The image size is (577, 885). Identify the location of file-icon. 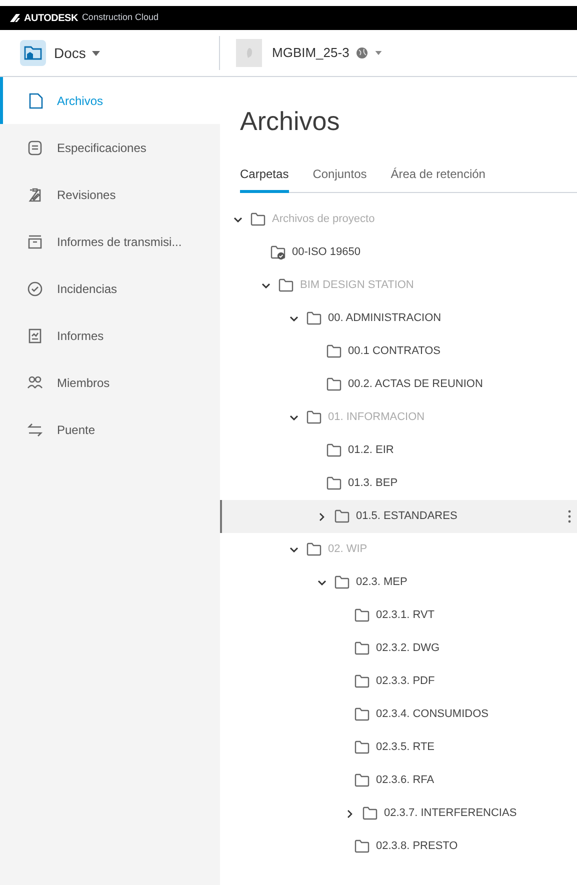
(35, 100).